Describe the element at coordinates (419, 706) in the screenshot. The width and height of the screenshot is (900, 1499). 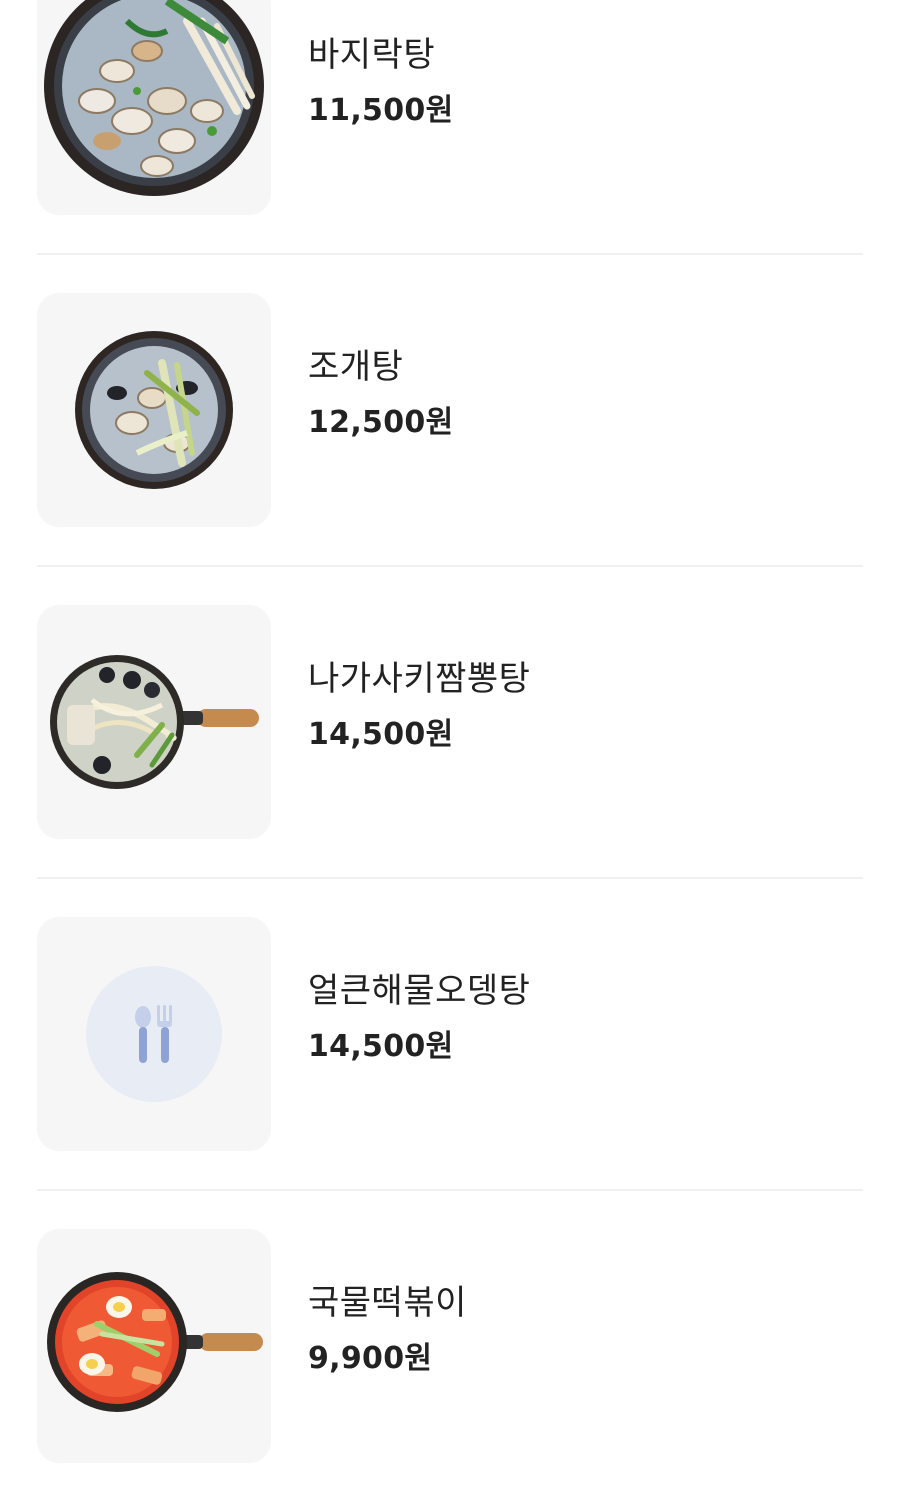
I see `menu-item-info: 나가사키짬뽕탕 14,500원` at that location.